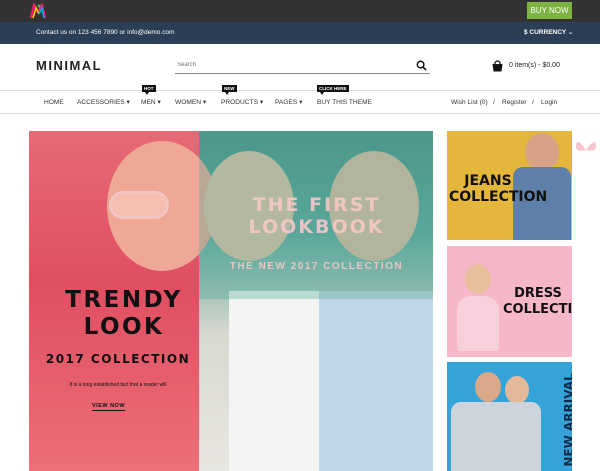 The height and width of the screenshot is (471, 600). Describe the element at coordinates (124, 313) in the screenshot. I see `hero-heading: TRENDY LOOK` at that location.